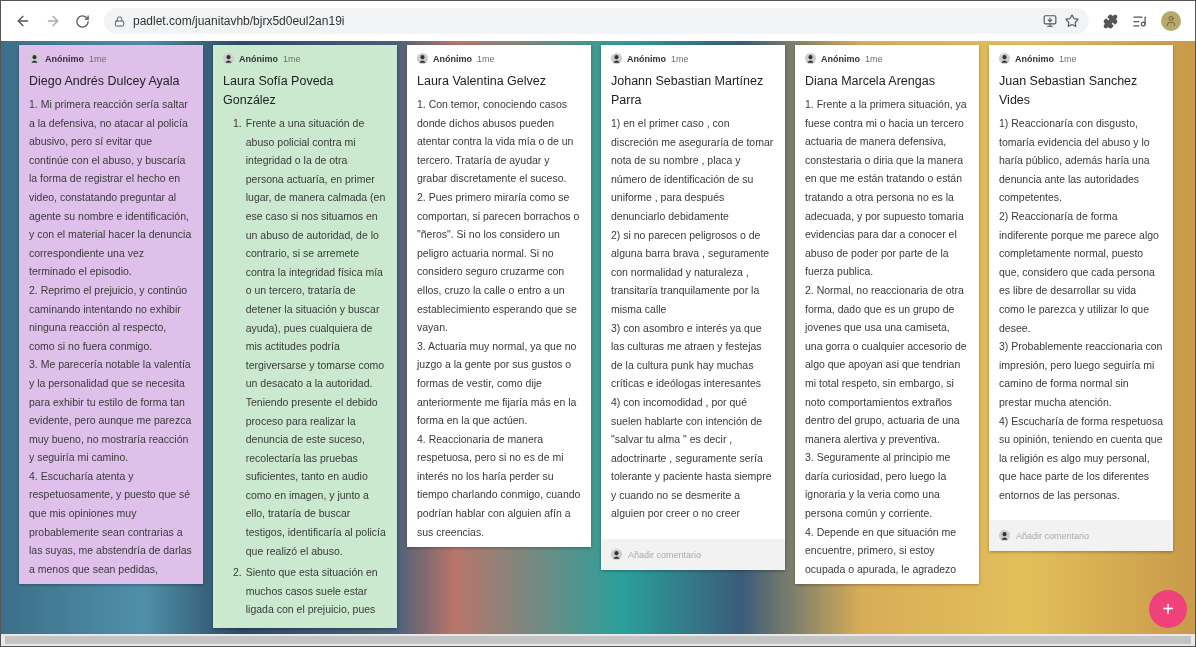  Describe the element at coordinates (596, 21) in the screenshot. I see `address-bar: padlet.com/juanitavhb/bjrx5d0eul2an19i` at that location.